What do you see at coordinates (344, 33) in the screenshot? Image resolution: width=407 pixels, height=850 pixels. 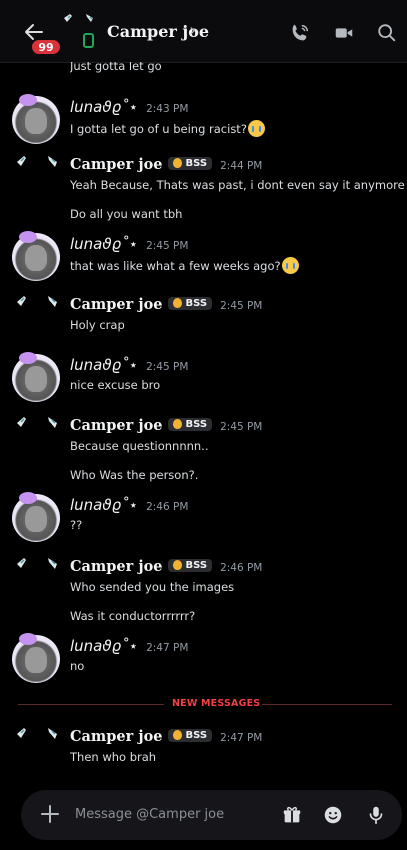 I see `video-camera-icon` at bounding box center [344, 33].